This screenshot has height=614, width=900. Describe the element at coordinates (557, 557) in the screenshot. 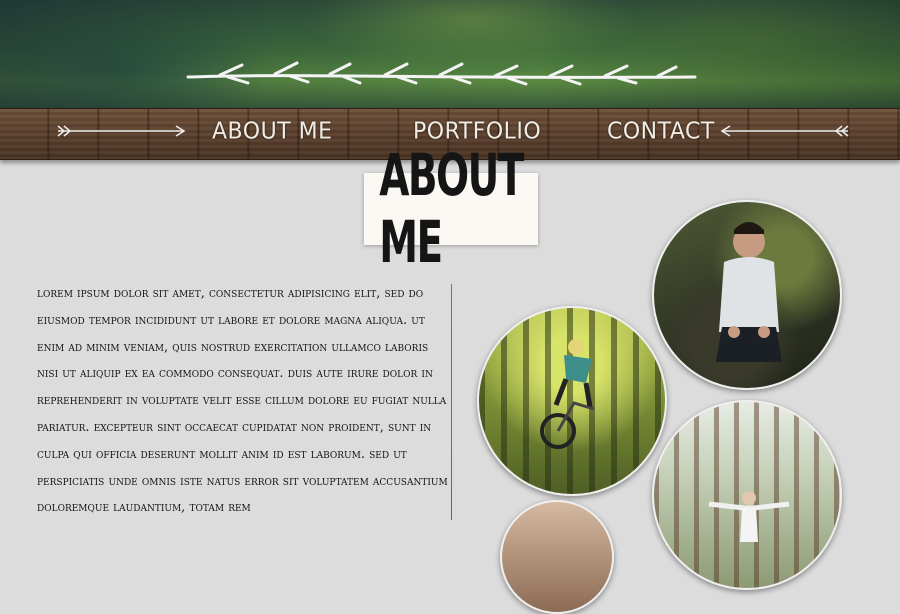

I see `photo-partial-bottom` at that location.